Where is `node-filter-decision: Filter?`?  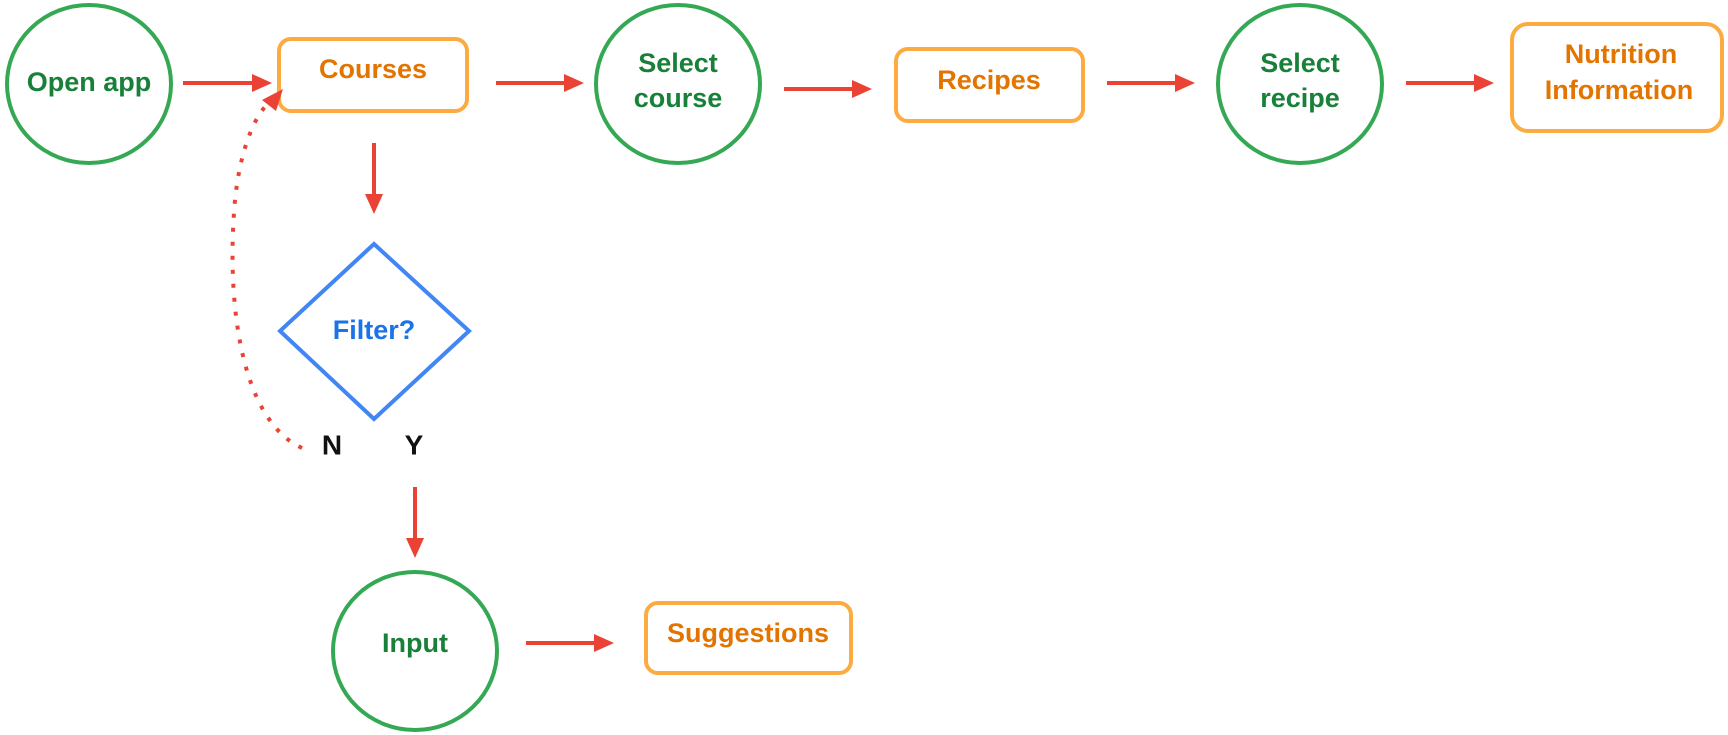
node-filter-decision: Filter? is located at coordinates (374, 331).